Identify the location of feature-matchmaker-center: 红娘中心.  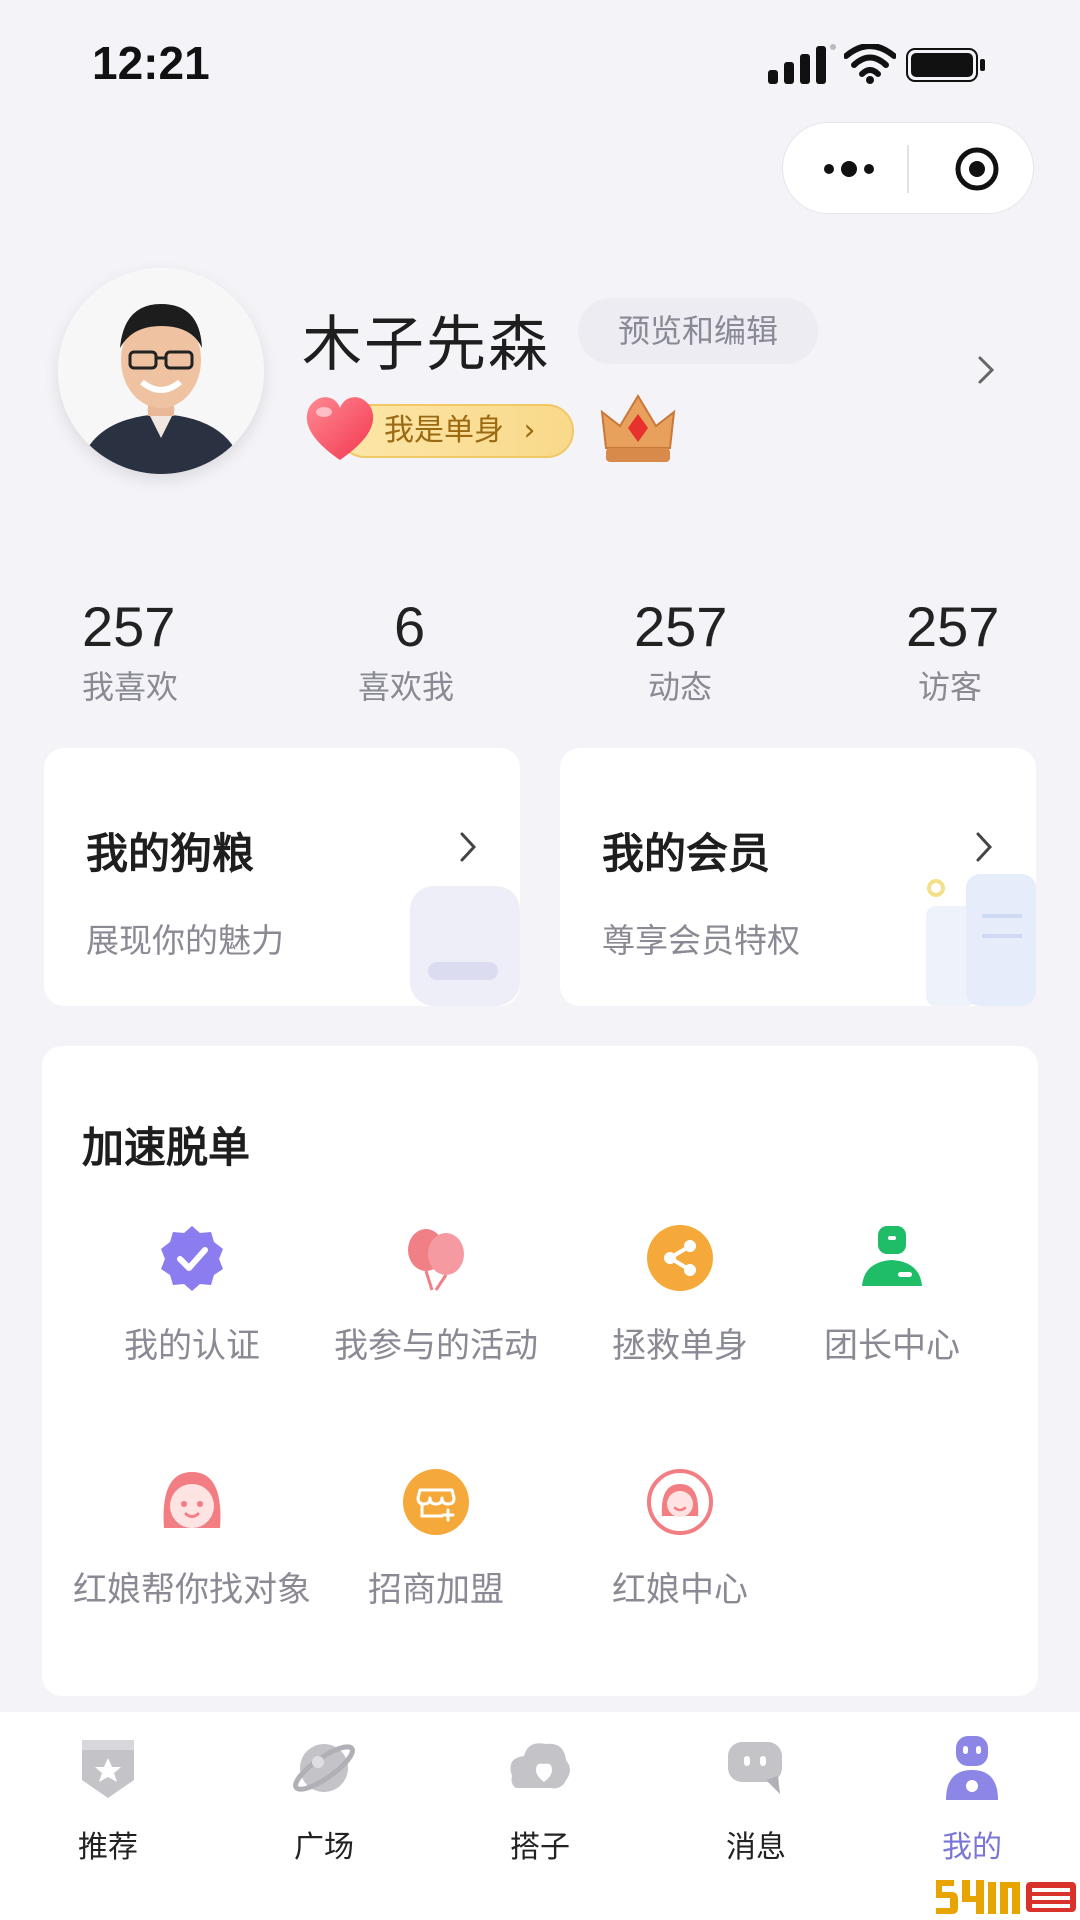
(680, 1539).